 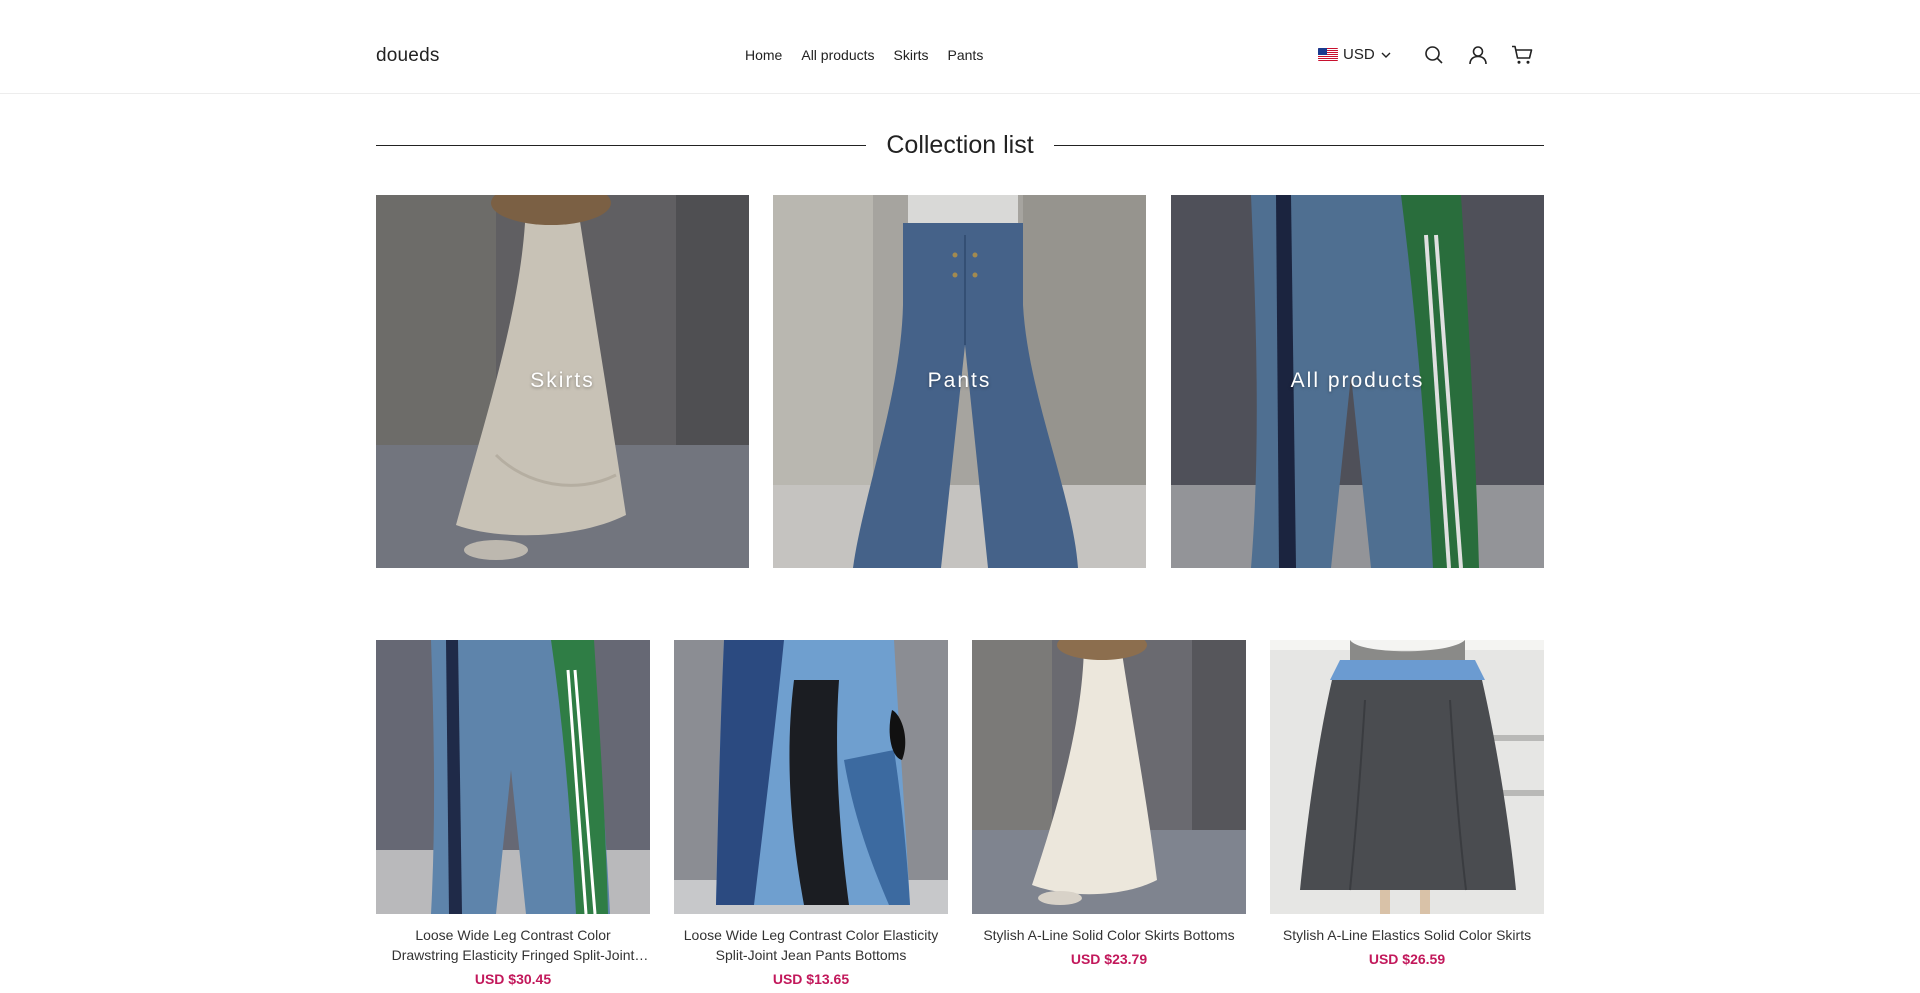 What do you see at coordinates (1478, 55) in the screenshot?
I see `account-icon` at bounding box center [1478, 55].